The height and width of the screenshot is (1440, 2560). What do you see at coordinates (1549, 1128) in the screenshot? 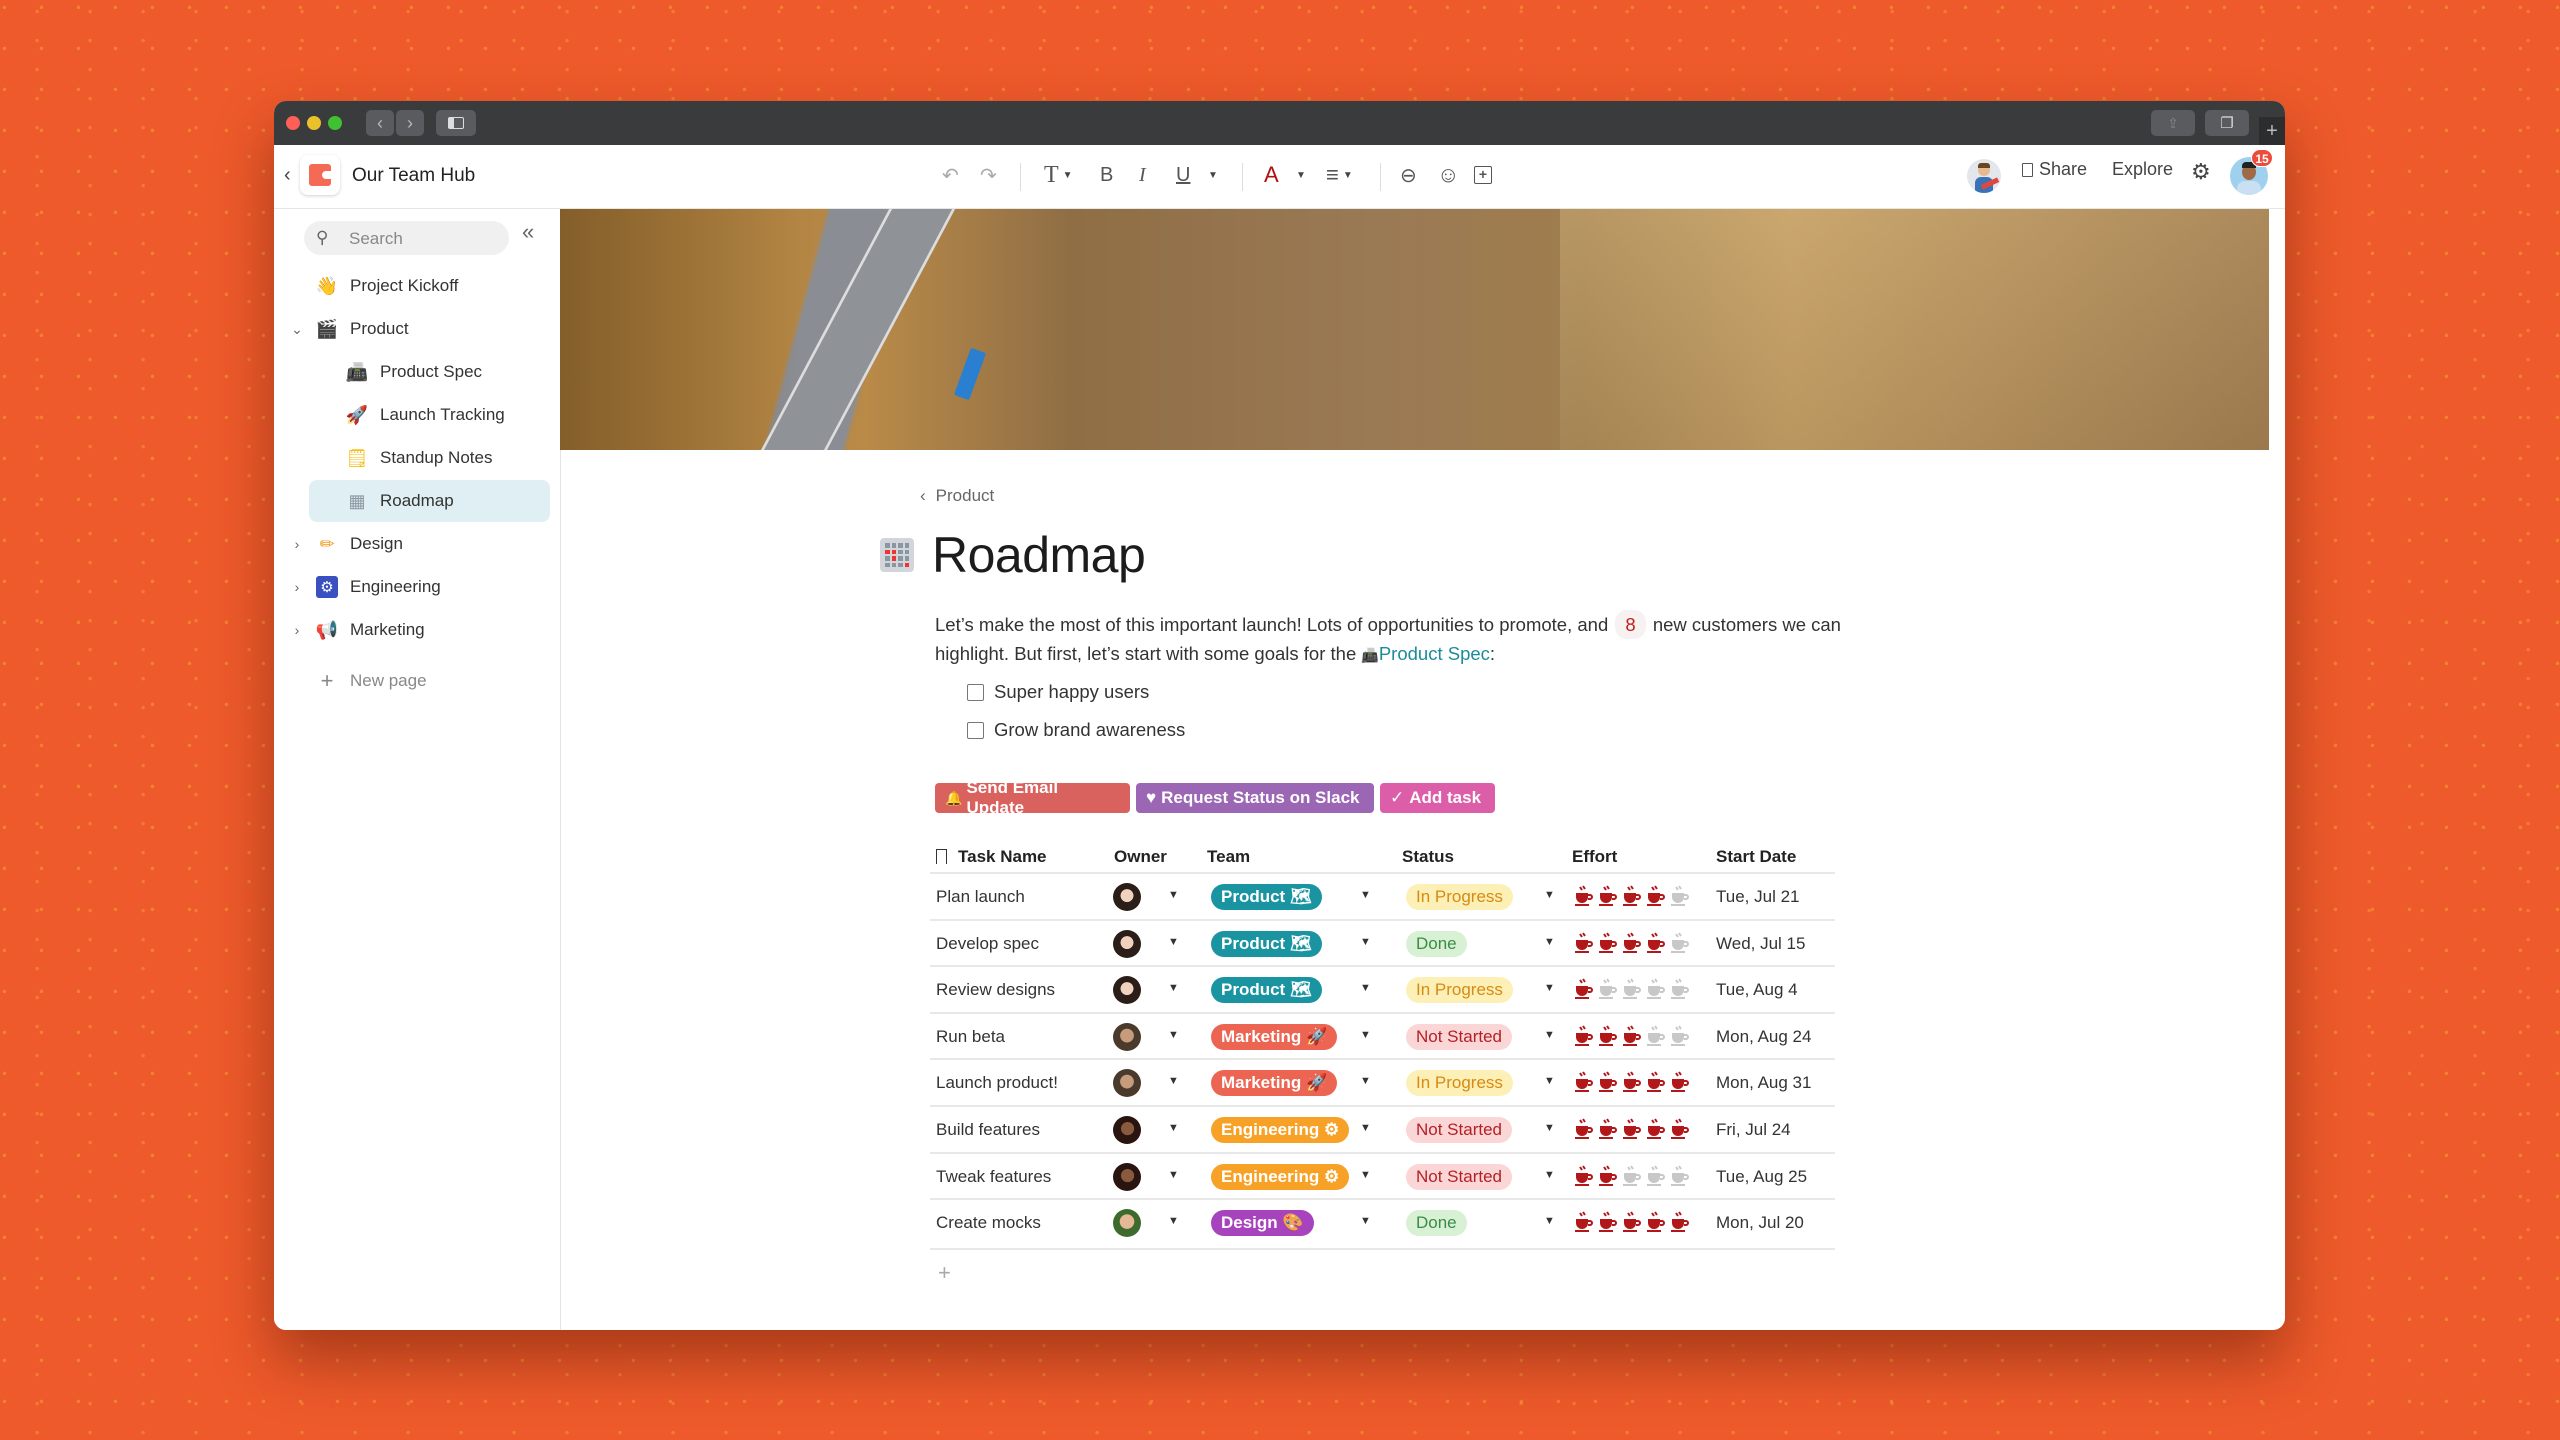
I see `status-dropdown-caret-icon: ▼` at bounding box center [1549, 1128].